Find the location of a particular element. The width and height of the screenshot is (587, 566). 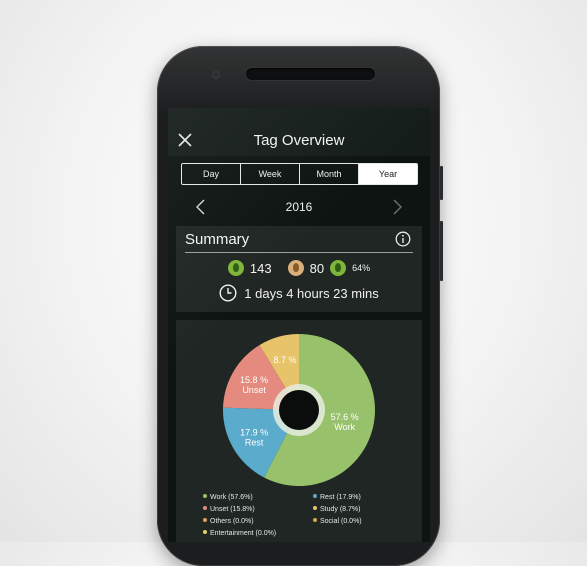

legend-label: Entertainment (0.0%) is located at coordinates (243, 533).